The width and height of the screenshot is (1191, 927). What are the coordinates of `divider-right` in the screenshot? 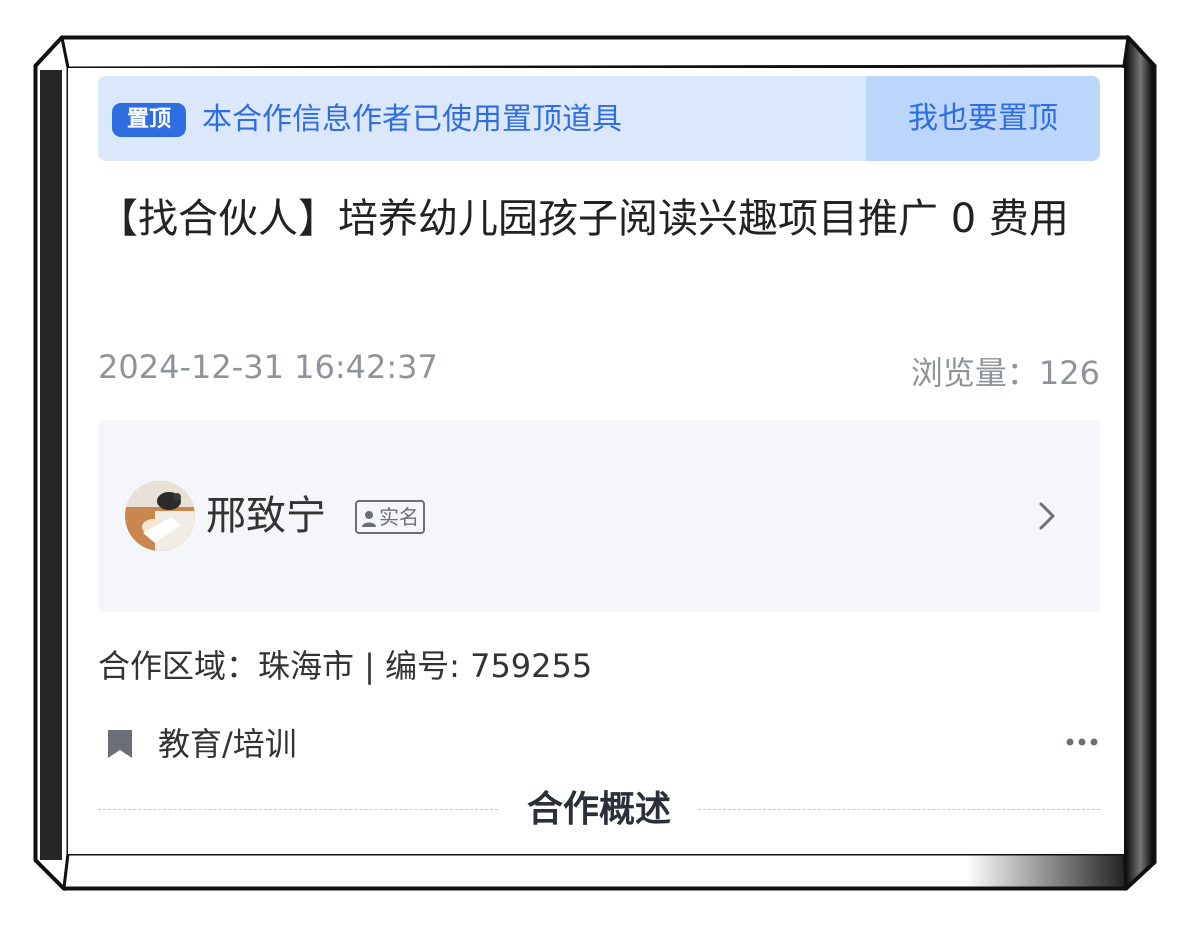 It's located at (899, 809).